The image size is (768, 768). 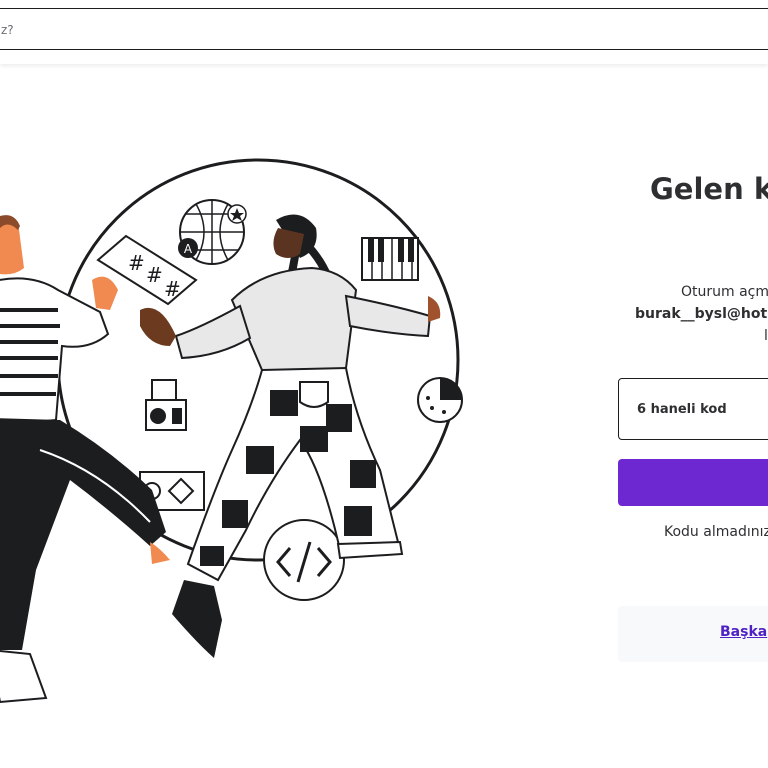 What do you see at coordinates (212, 232) in the screenshot?
I see `globe-icon: A` at bounding box center [212, 232].